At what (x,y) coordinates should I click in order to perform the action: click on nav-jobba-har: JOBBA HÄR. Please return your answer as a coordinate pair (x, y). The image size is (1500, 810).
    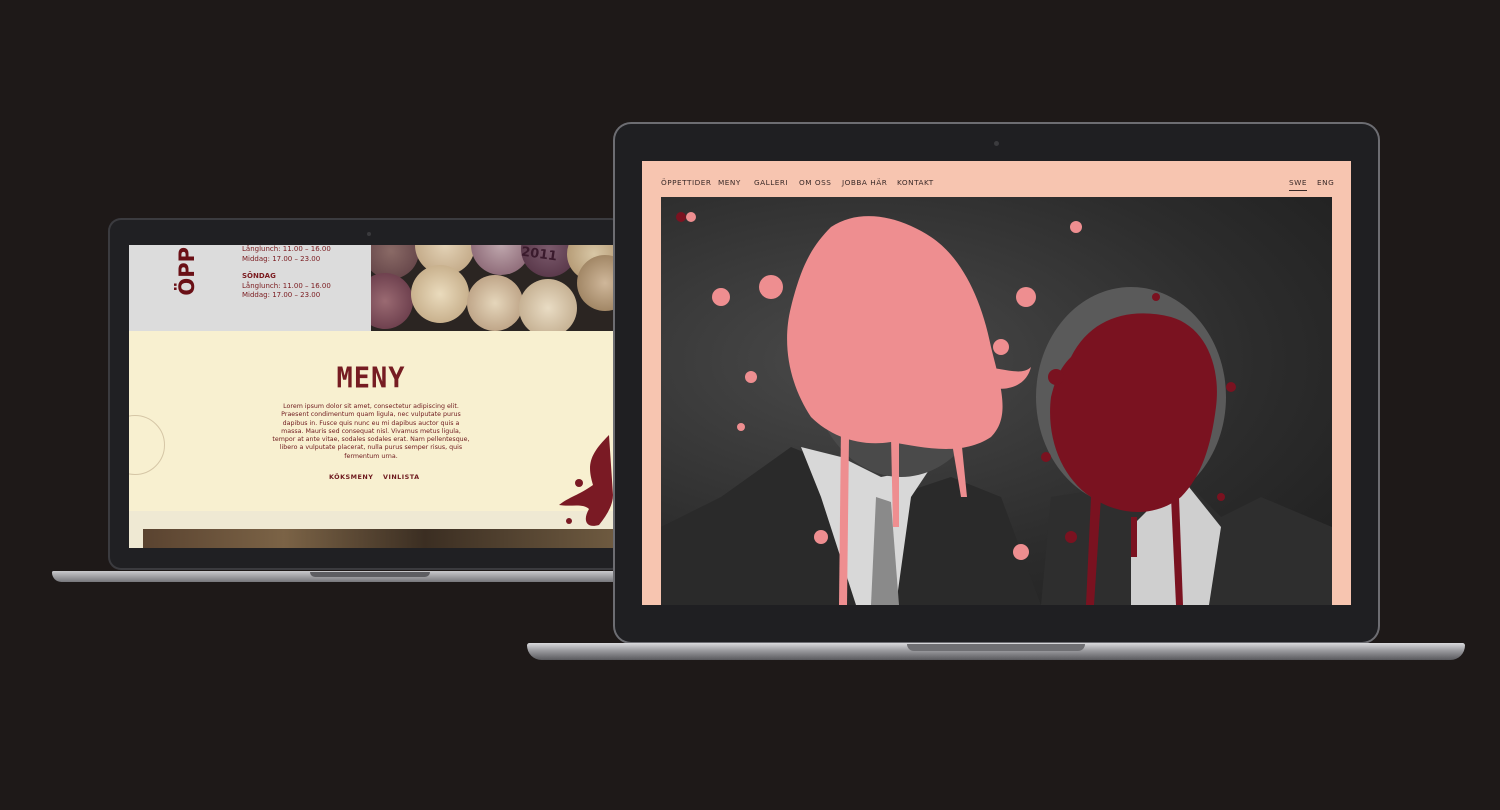
    Looking at the image, I should click on (864, 182).